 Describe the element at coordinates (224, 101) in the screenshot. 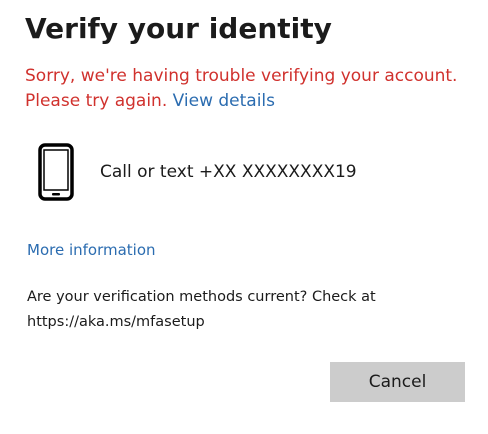

I see `view-details-link: View details` at that location.